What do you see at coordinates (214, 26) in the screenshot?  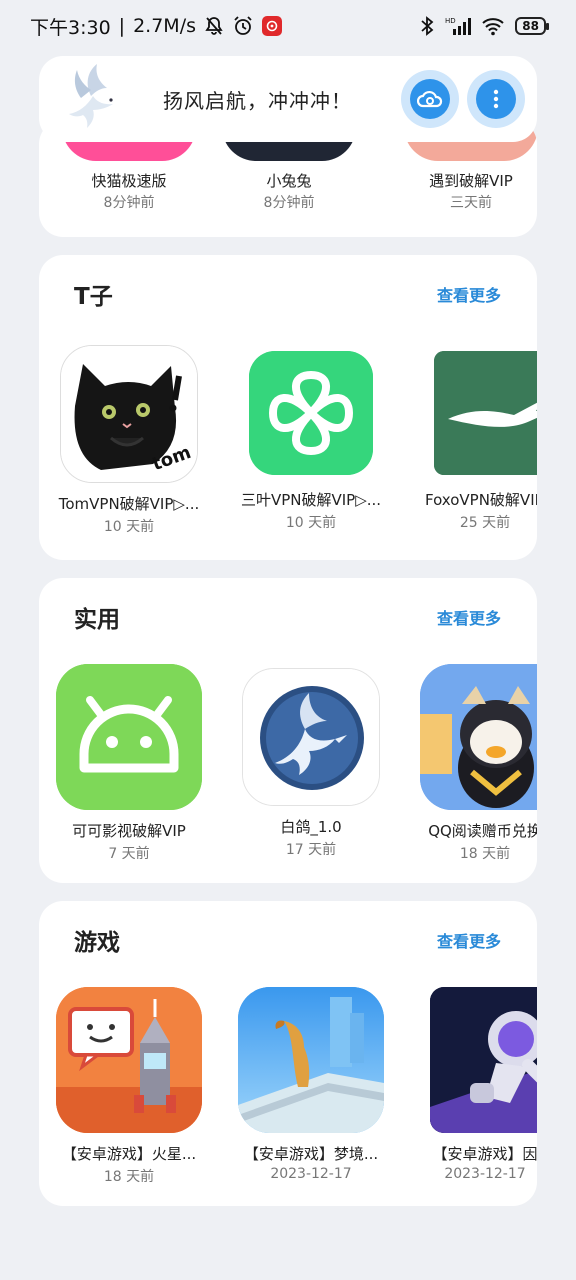 I see `bell-off-icon` at bounding box center [214, 26].